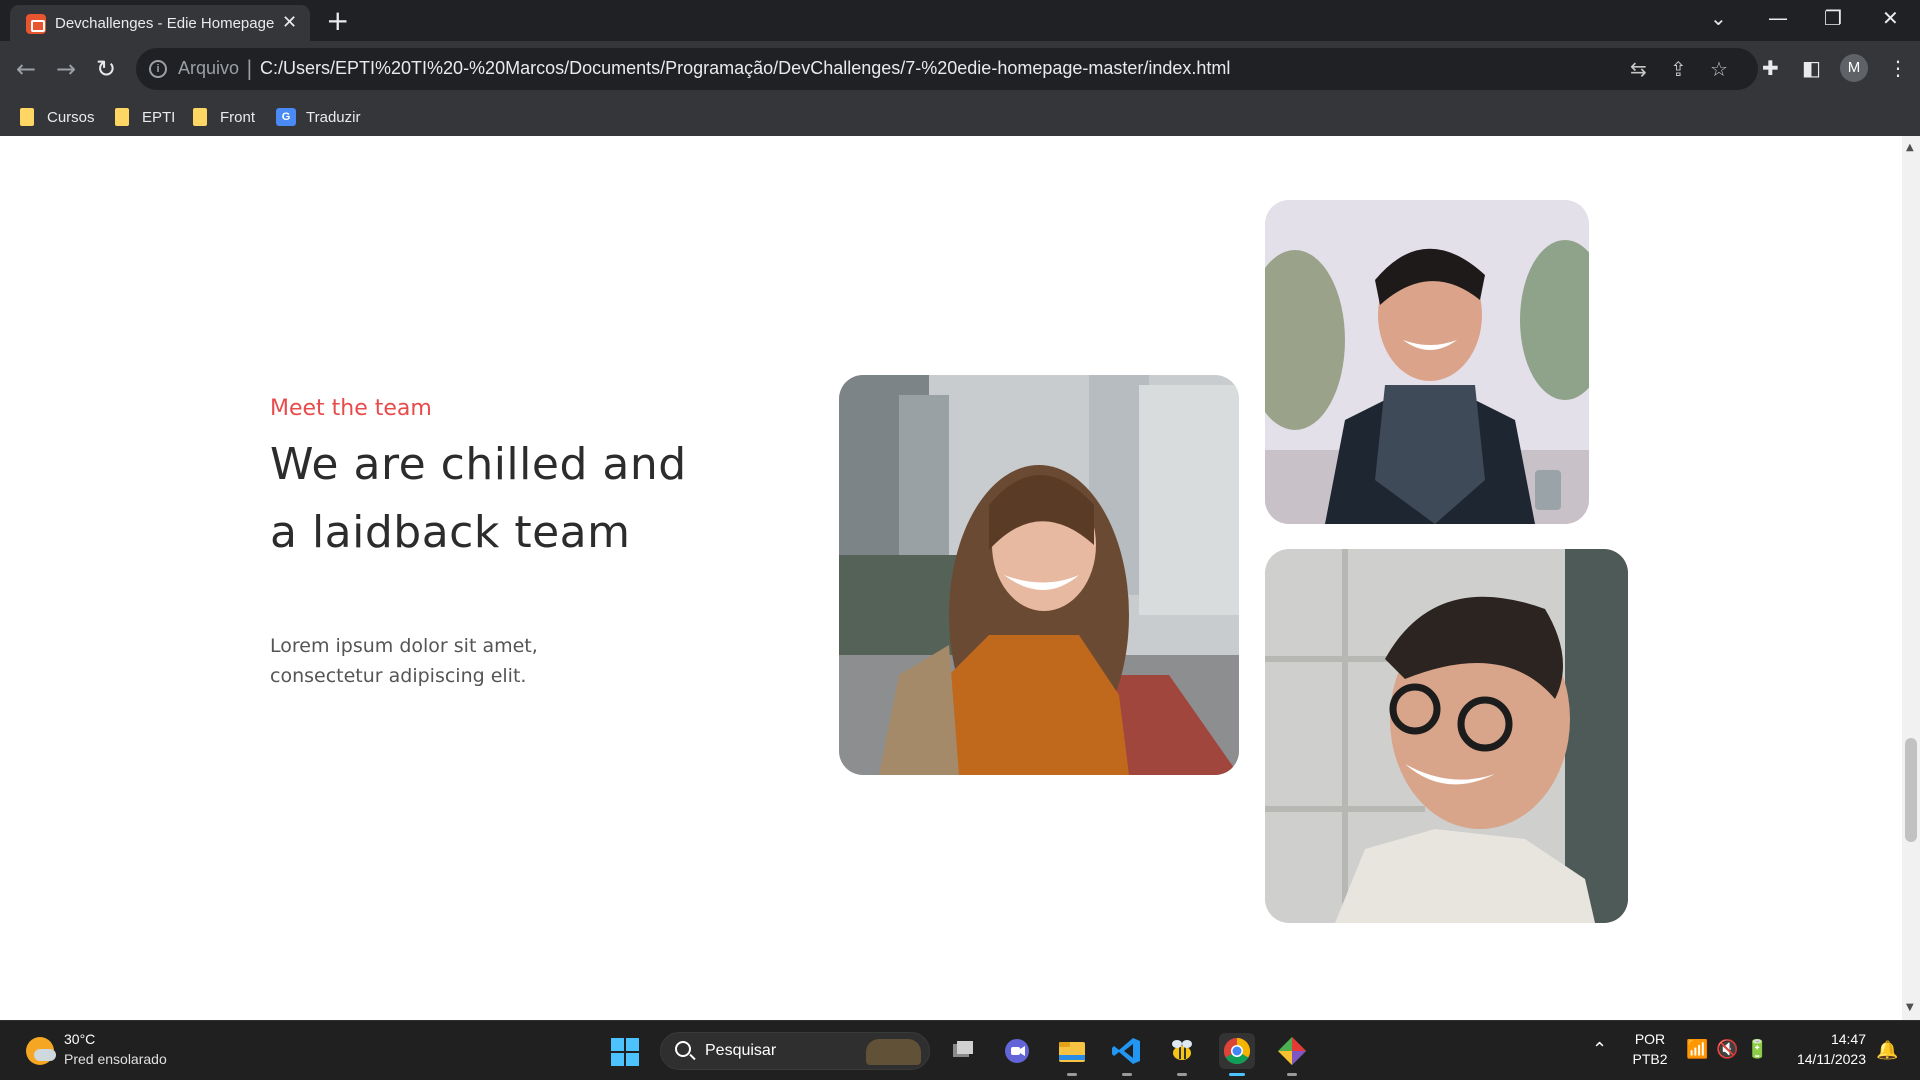 The width and height of the screenshot is (1920, 1080). Describe the element at coordinates (1824, 1059) in the screenshot. I see `clock-date: 14/11/2023` at that location.